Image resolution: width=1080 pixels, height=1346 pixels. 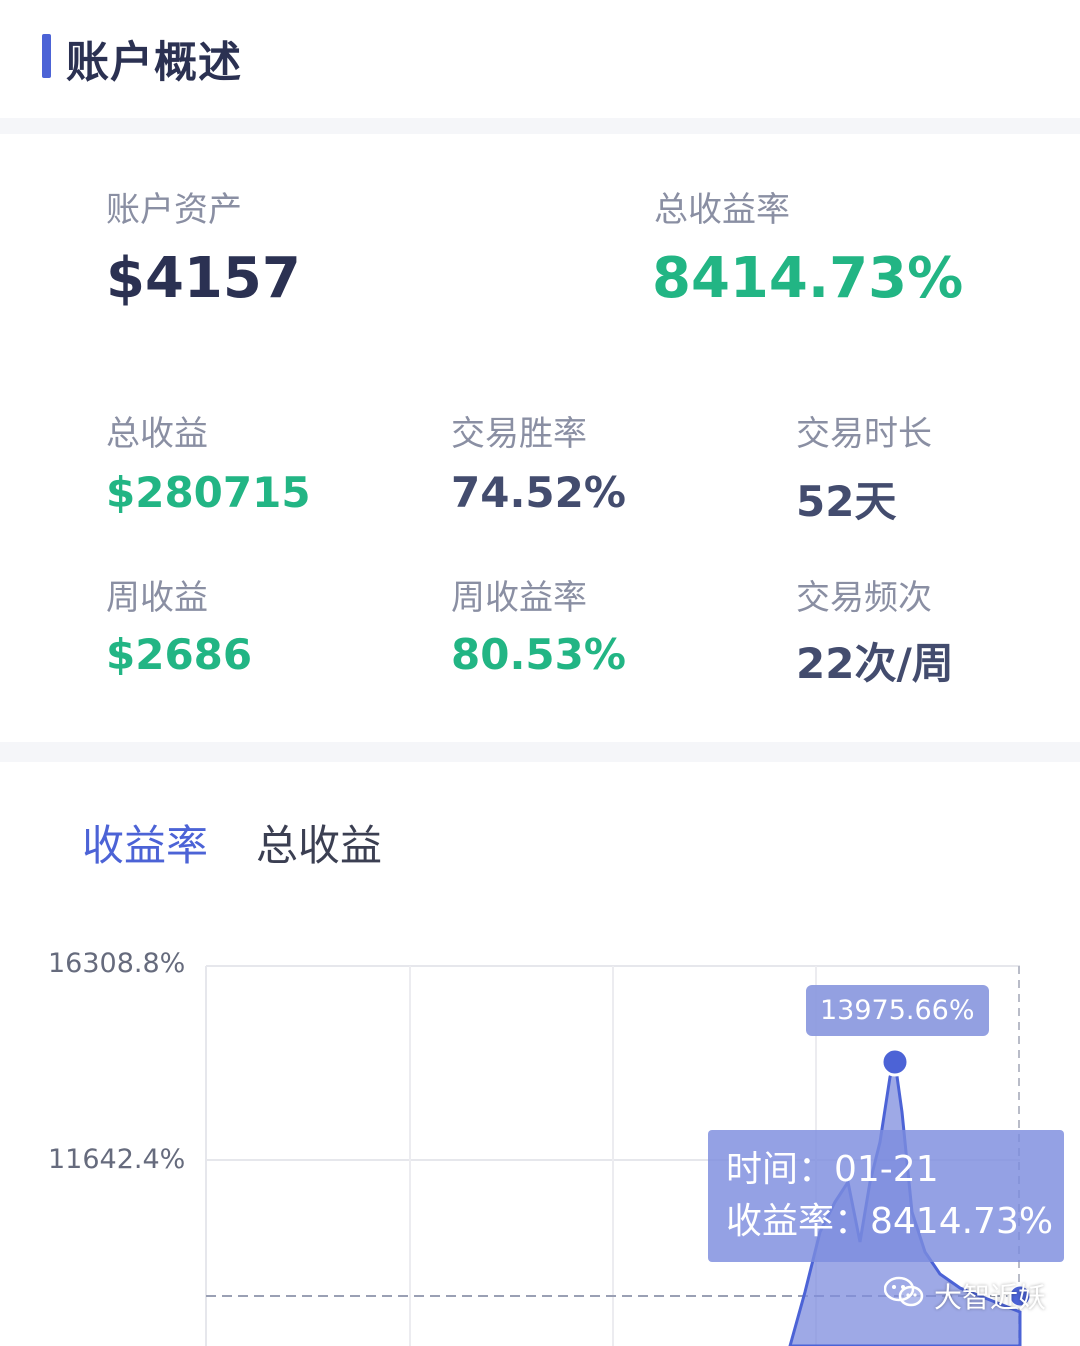 I want to click on section-header: 账户概述, so click(x=540, y=59).